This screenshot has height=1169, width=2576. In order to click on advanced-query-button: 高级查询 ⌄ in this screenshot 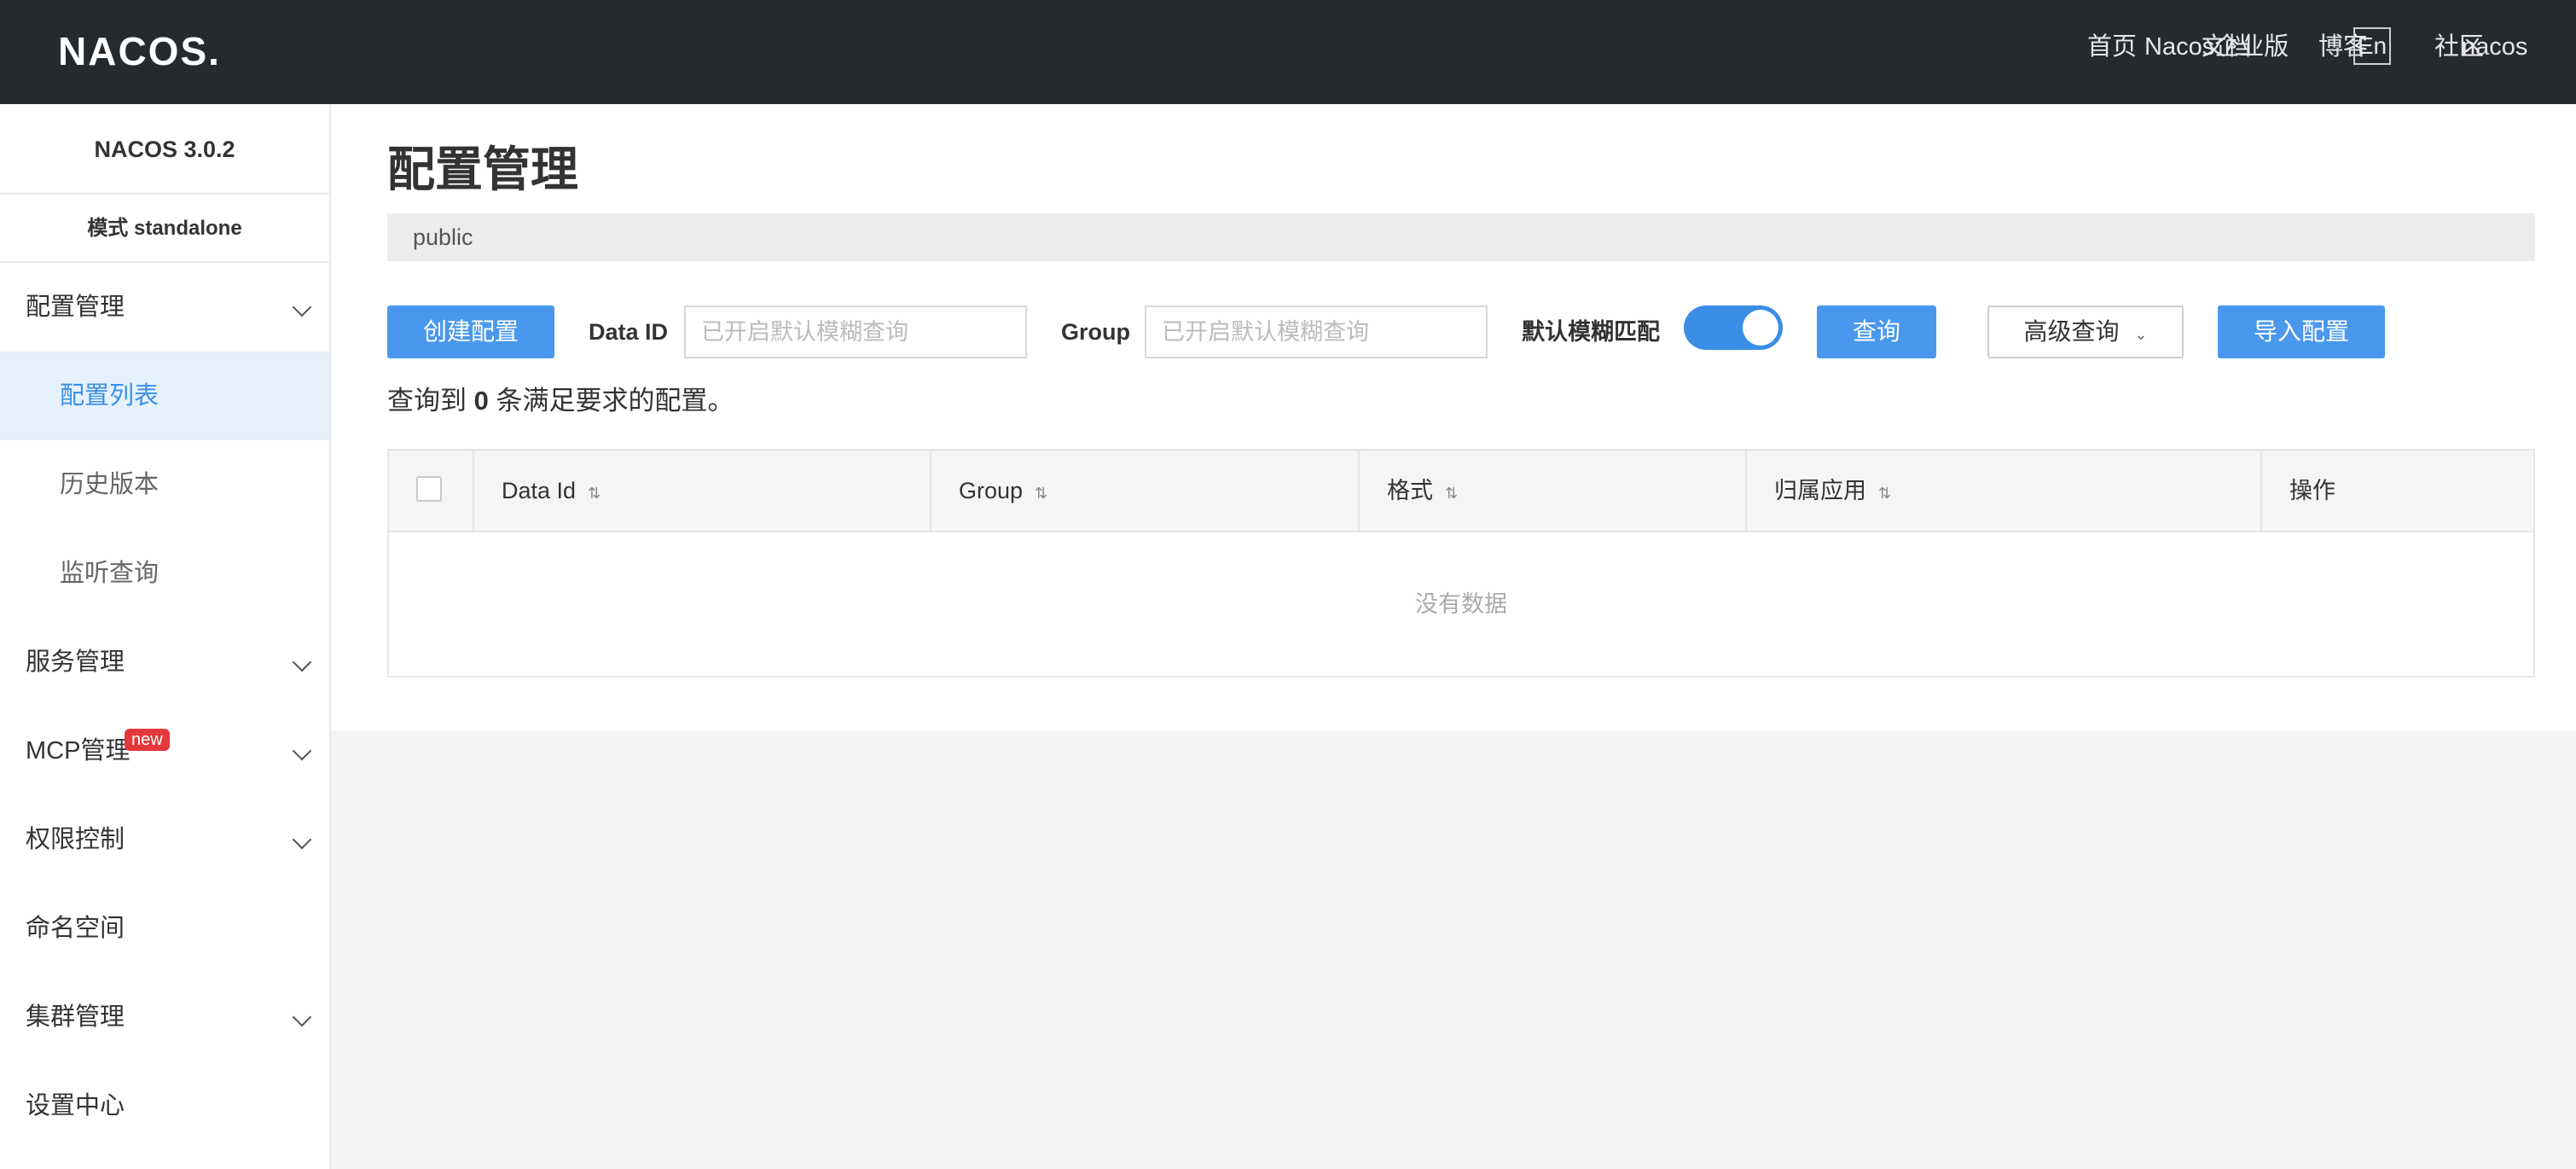, I will do `click(2085, 331)`.